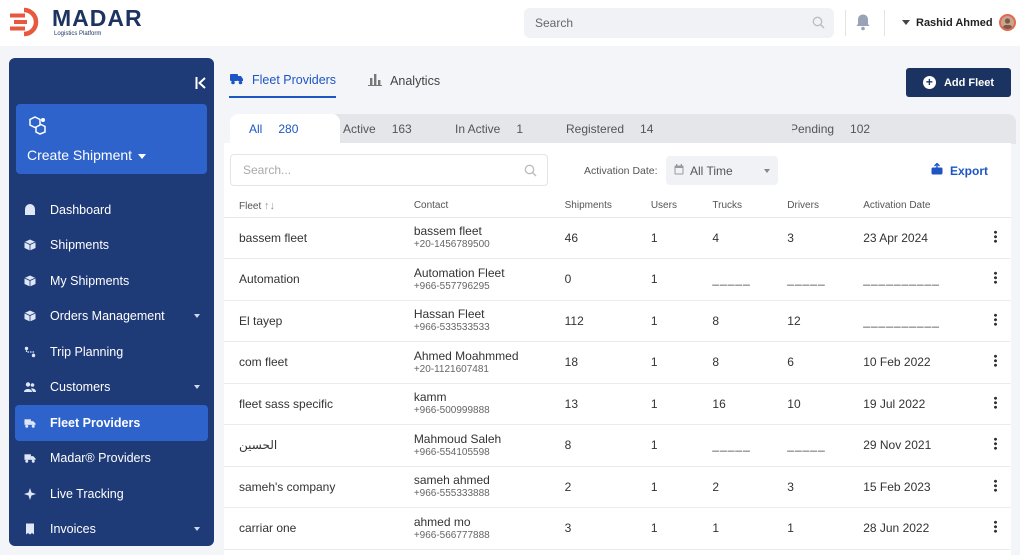  I want to click on cell-drivers: _____, so click(825, 445).